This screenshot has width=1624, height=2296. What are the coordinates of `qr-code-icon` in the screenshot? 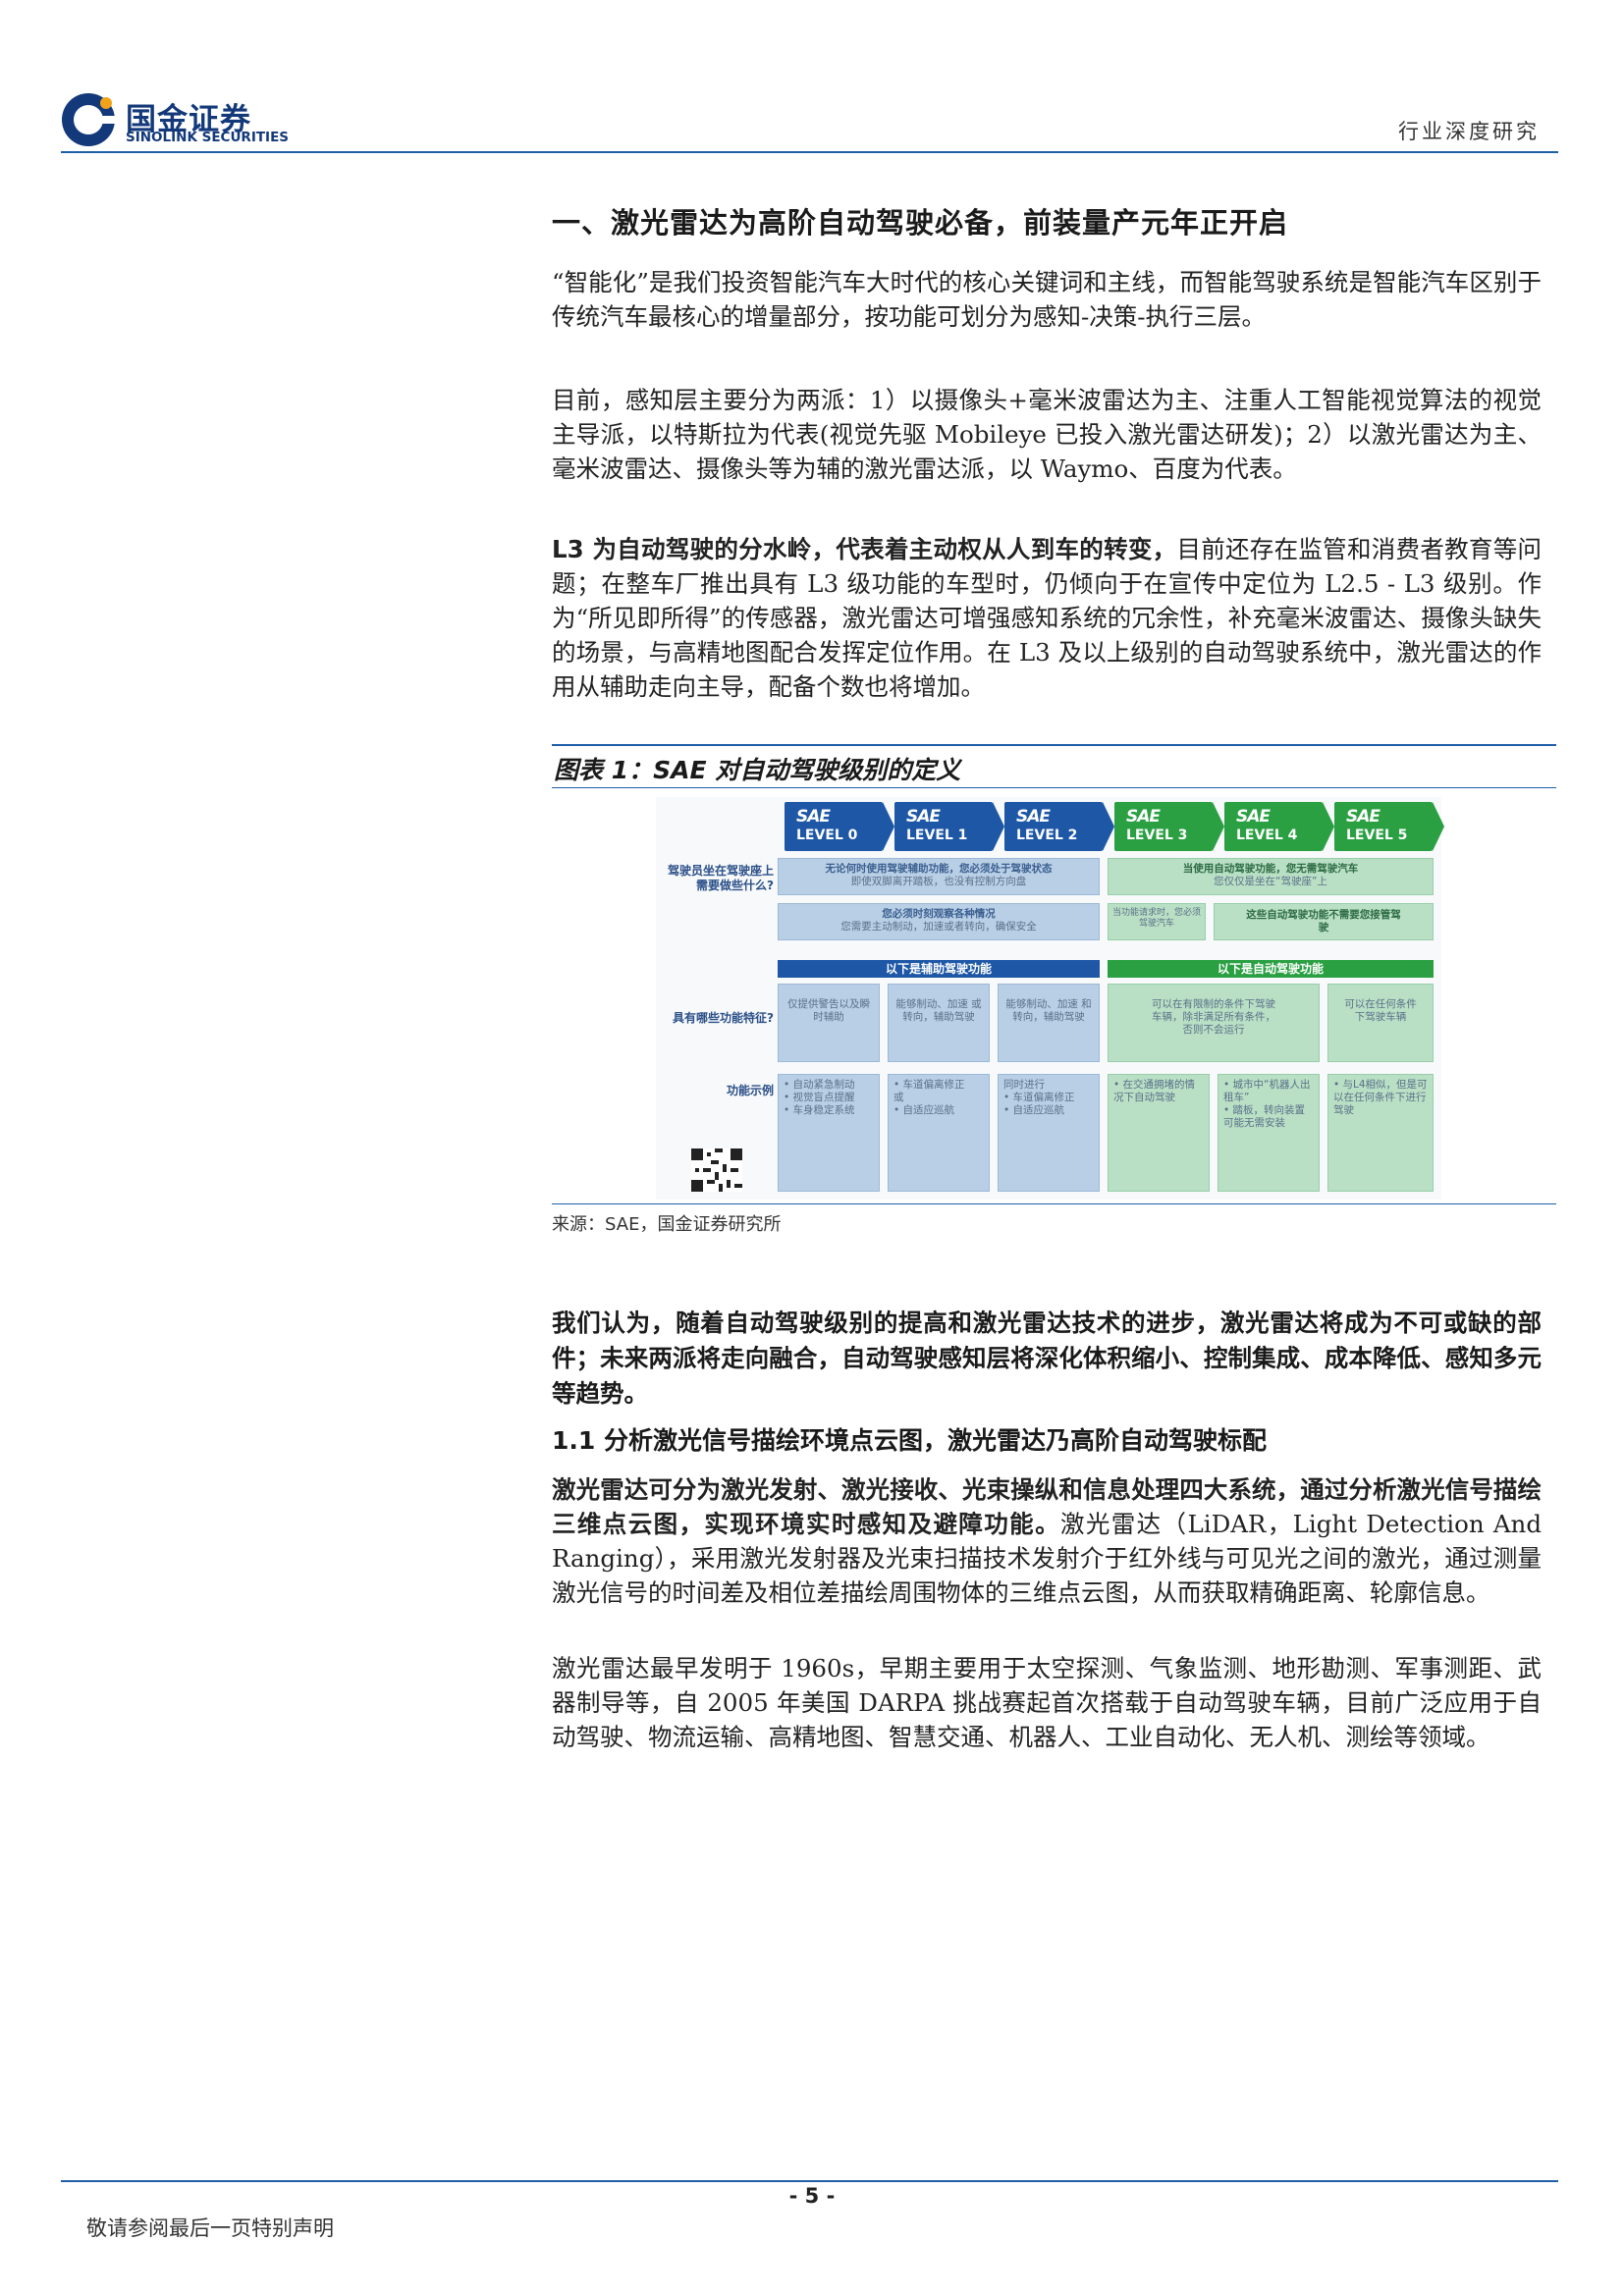 It's located at (716, 1170).